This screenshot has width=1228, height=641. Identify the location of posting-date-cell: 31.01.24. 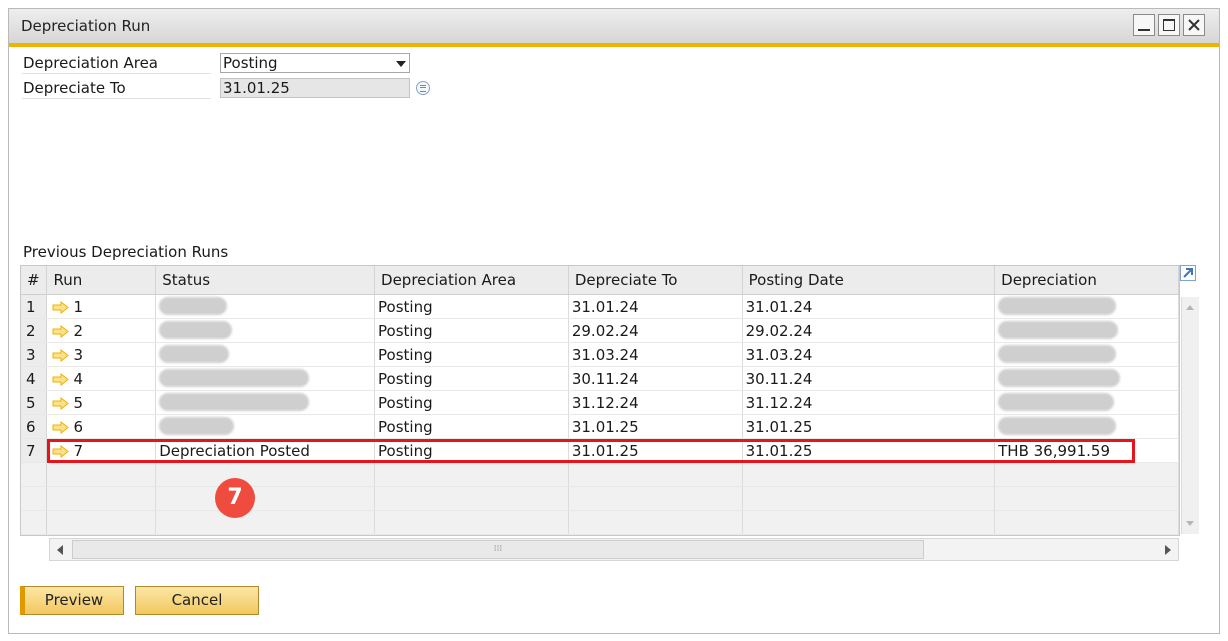
(869, 306).